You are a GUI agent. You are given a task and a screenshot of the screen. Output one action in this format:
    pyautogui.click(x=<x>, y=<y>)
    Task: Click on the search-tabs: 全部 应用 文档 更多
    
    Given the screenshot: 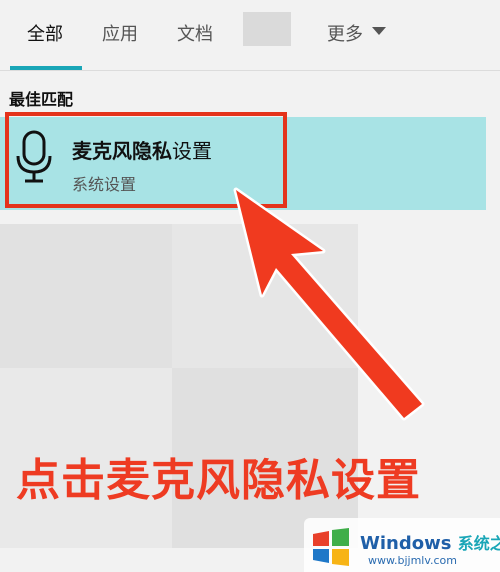 What is the action you would take?
    pyautogui.click(x=250, y=35)
    